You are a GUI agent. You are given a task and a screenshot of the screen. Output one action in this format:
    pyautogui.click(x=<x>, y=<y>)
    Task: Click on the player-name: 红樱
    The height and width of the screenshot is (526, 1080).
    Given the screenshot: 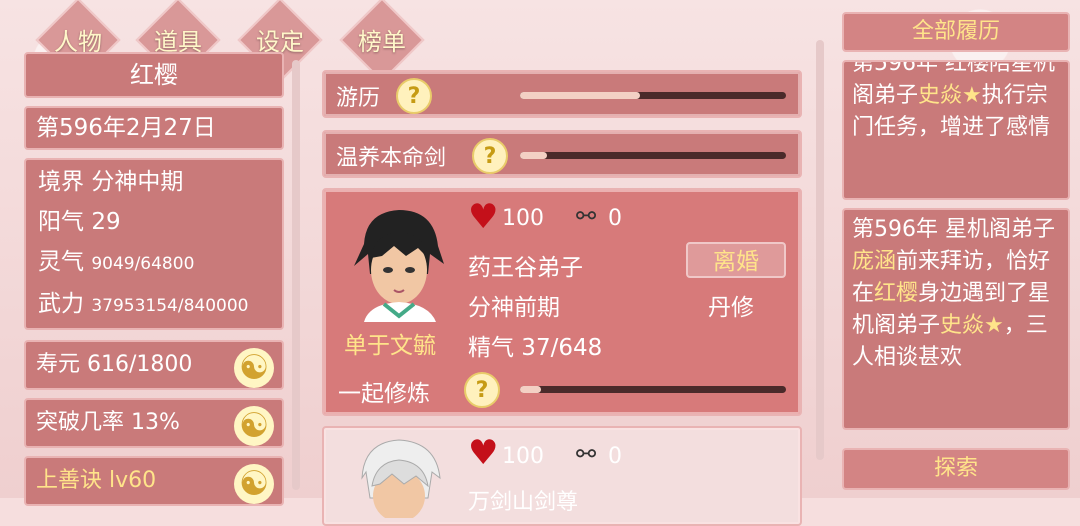 What is the action you would take?
    pyautogui.click(x=154, y=75)
    